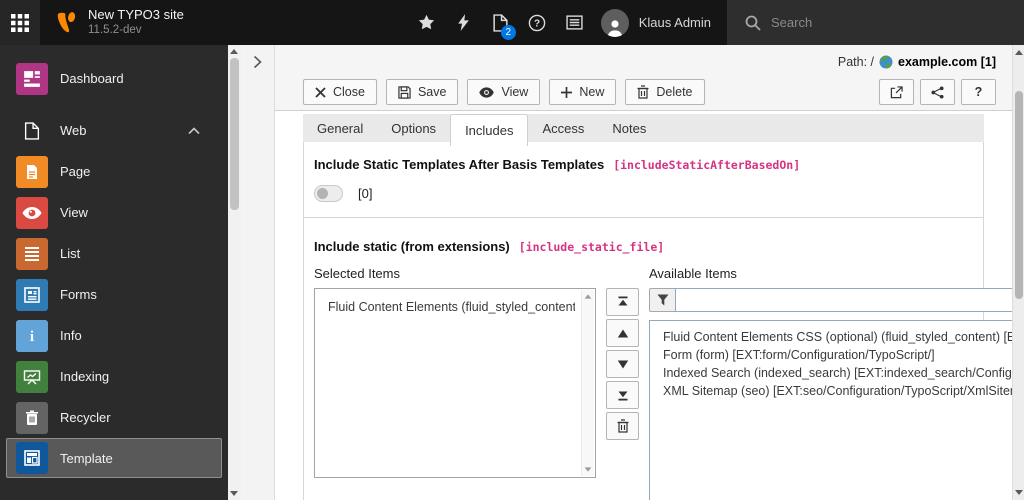  I want to click on docheader-buttons: Close Save View New Delete ?, so click(649, 92).